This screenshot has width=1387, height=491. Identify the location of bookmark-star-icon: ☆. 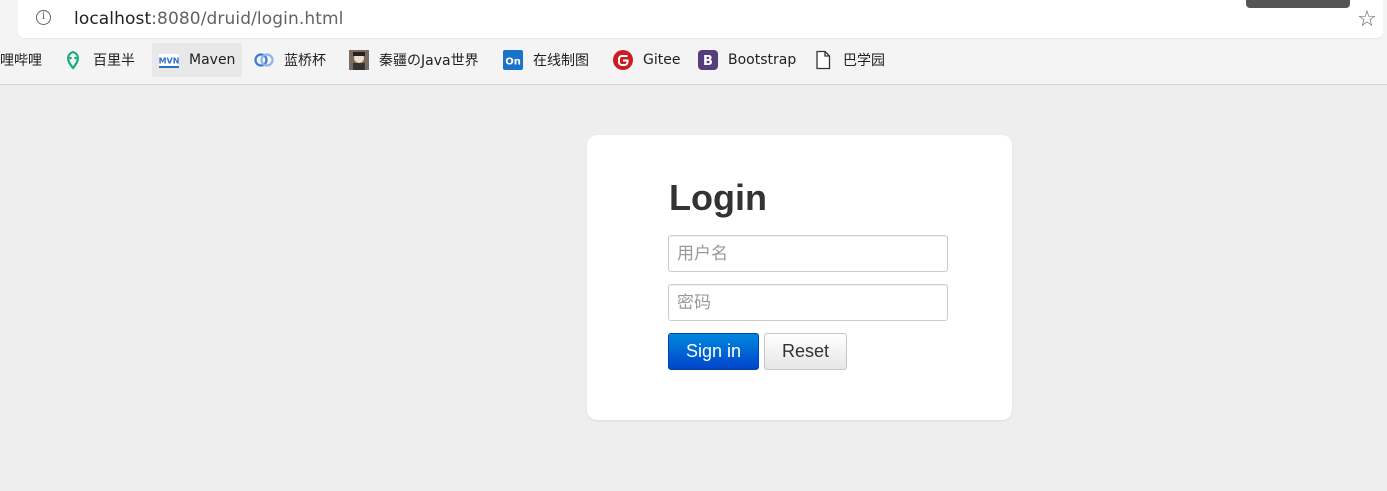
(1367, 19).